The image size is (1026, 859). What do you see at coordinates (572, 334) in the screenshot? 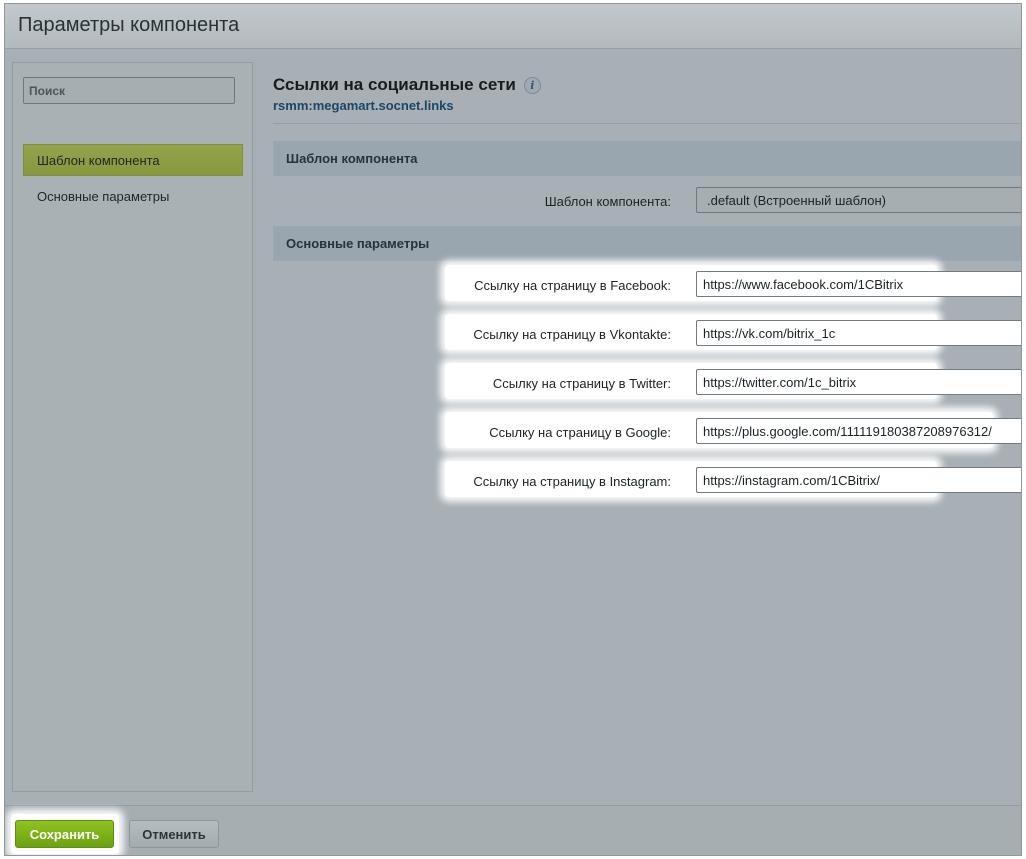
I see `vkontakte-field-label: Ссылку на страницу в Vkontakte:` at bounding box center [572, 334].